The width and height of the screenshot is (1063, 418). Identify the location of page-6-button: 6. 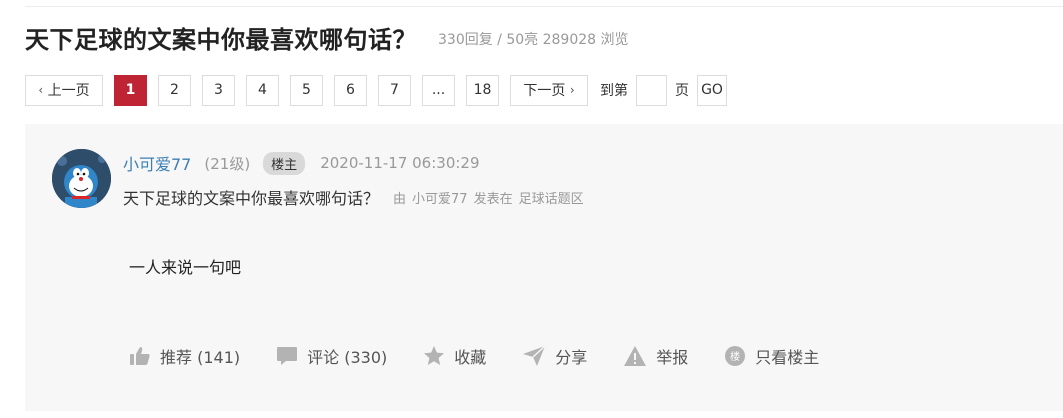
(350, 90).